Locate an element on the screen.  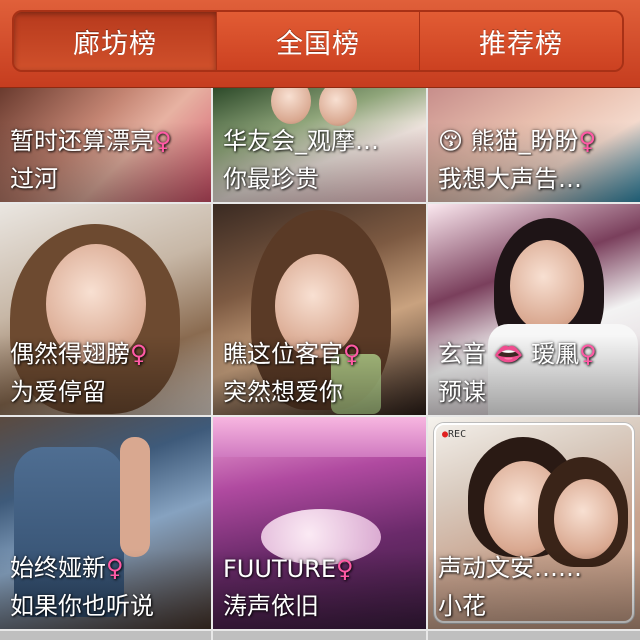
user-status-text: 涛声依旧 is located at coordinates (271, 606).